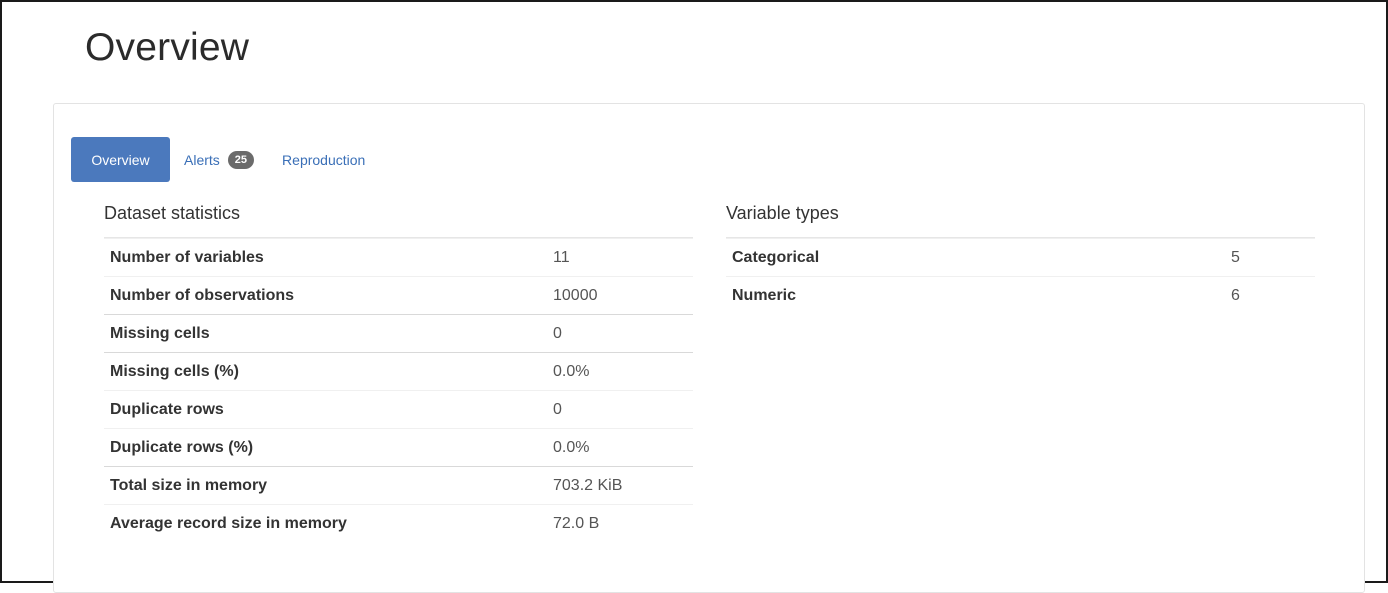 The image size is (1388, 593). I want to click on table-row: Average record size in memory 72.0 B, so click(398, 523).